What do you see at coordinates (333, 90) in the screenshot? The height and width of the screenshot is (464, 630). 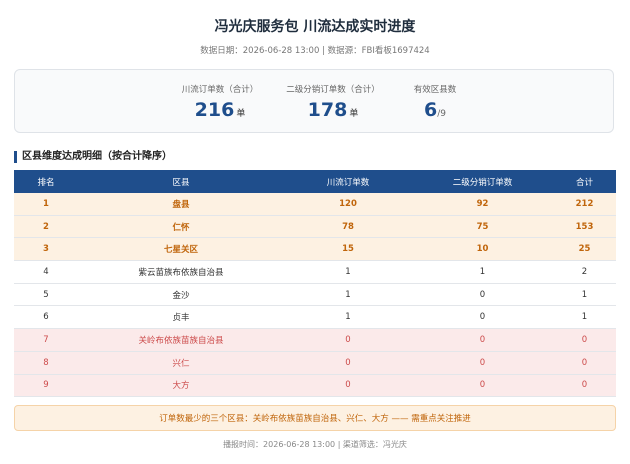 I see `stat-sub-orders-label: 二级分销订单数（合计）` at bounding box center [333, 90].